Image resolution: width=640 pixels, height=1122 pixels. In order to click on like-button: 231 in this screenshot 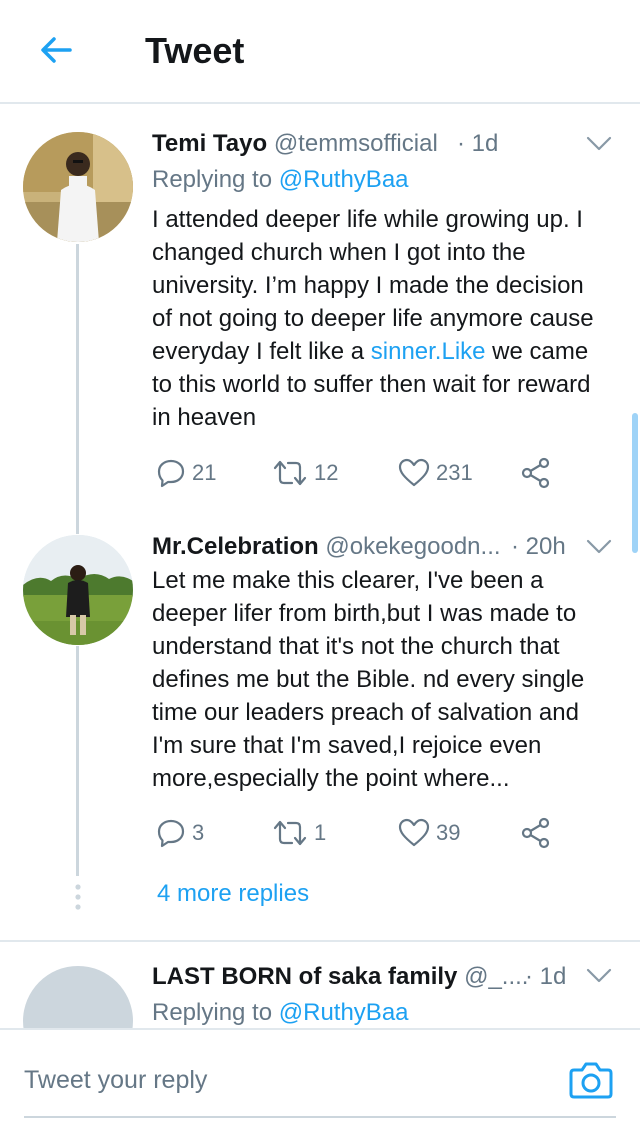, I will do `click(435, 473)`.